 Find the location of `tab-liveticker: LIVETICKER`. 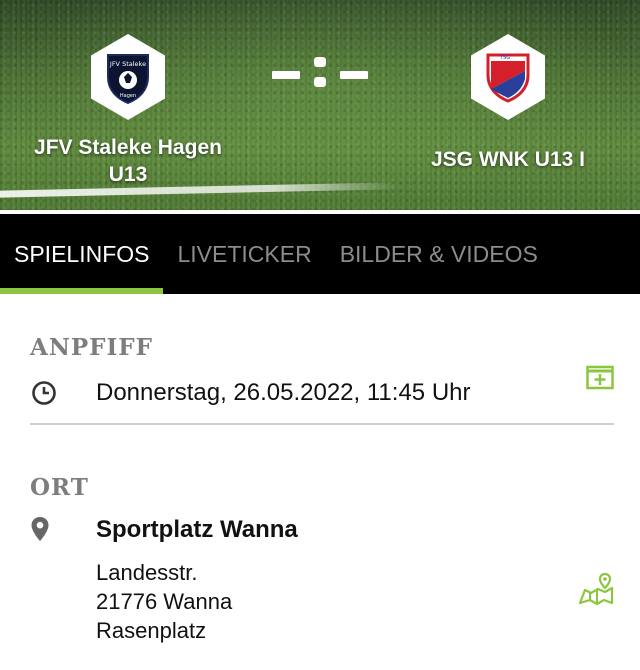

tab-liveticker: LIVETICKER is located at coordinates (244, 254).